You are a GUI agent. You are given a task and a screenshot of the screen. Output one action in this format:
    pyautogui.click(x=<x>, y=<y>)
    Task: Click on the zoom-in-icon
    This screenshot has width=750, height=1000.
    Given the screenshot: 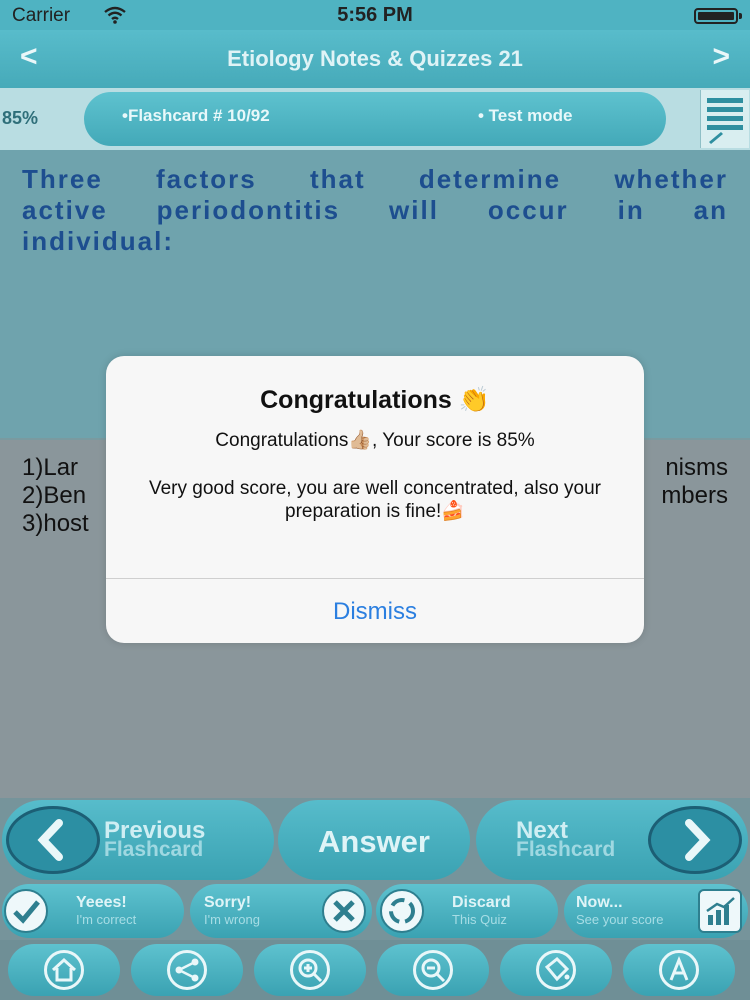 What is the action you would take?
    pyautogui.click(x=310, y=970)
    